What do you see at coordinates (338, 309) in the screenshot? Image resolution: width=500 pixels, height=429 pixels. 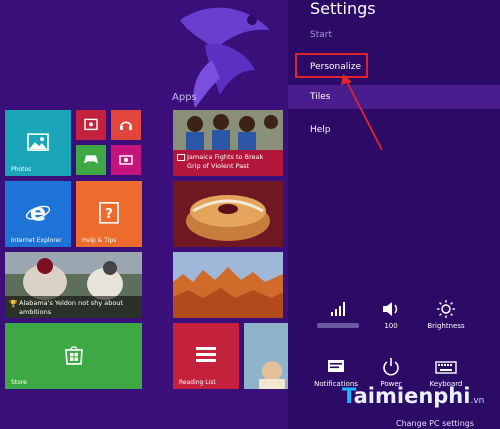 I see `network-signal-icon` at bounding box center [338, 309].